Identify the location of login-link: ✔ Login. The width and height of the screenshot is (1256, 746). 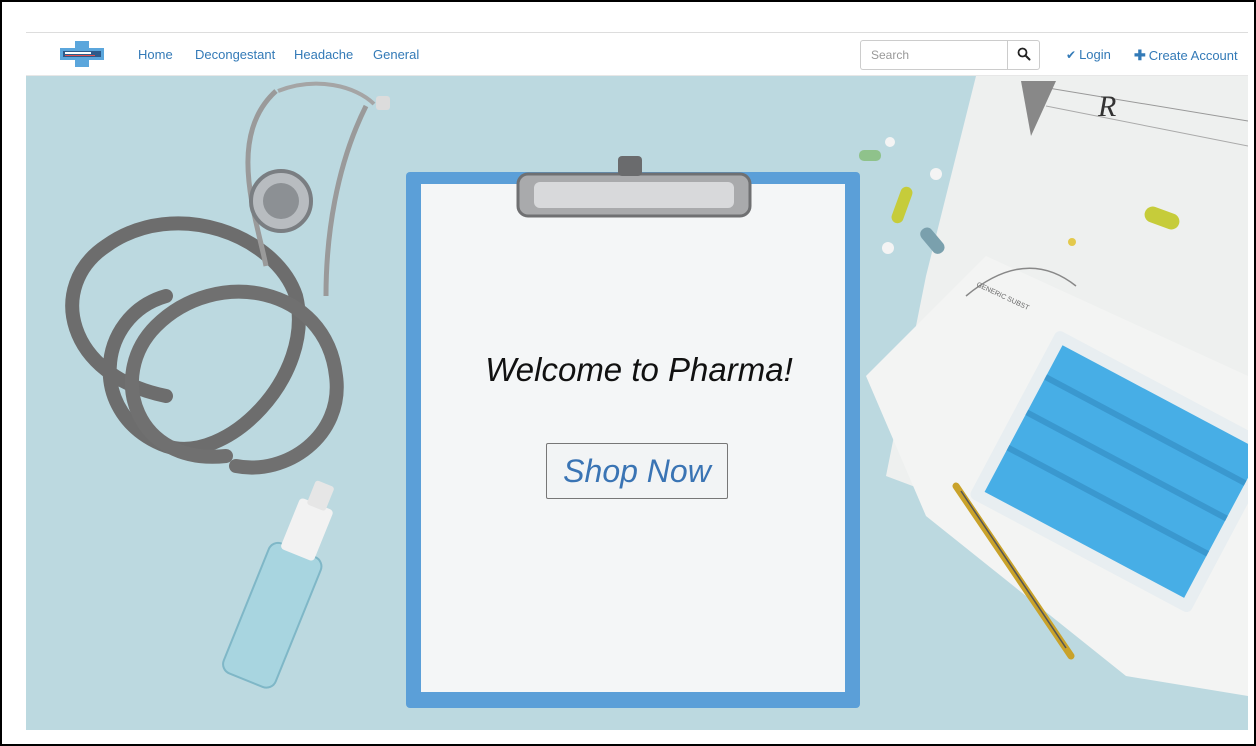
(1088, 54).